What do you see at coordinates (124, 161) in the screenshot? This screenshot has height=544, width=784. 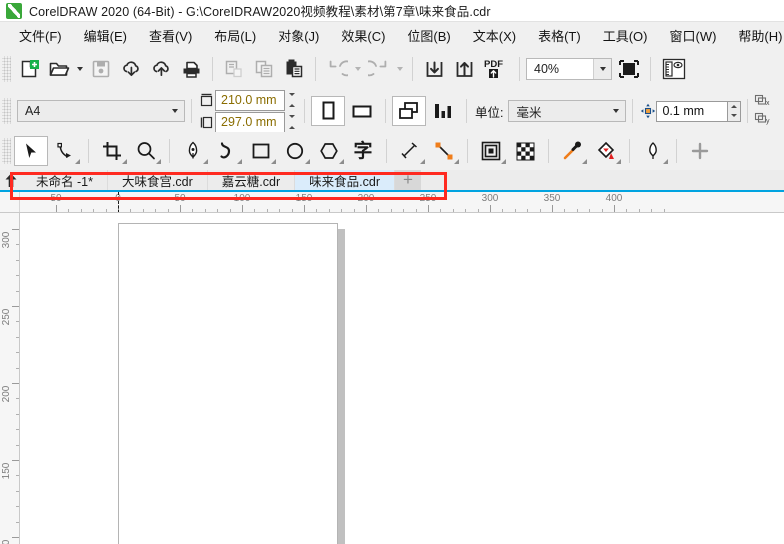 I see `crop-tool-flyout` at bounding box center [124, 161].